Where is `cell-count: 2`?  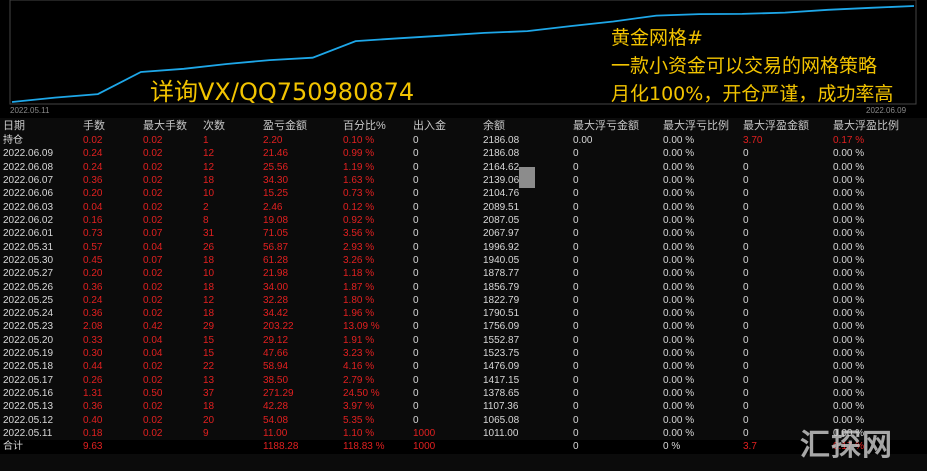 cell-count: 2 is located at coordinates (206, 207).